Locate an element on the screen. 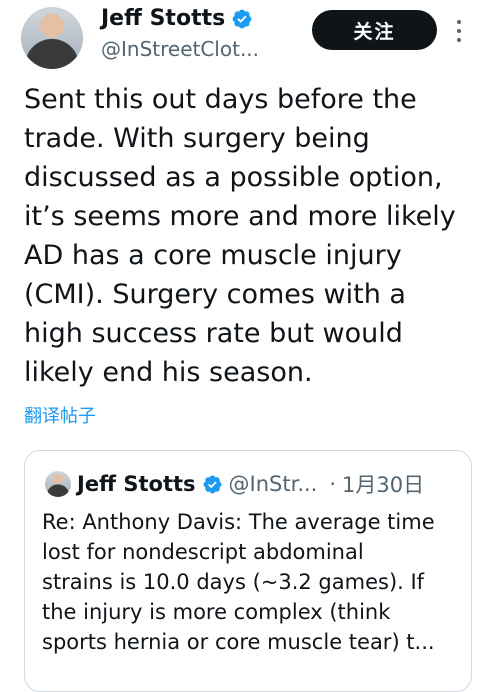 The width and height of the screenshot is (496, 692). author-name-row: Jeff Stotts is located at coordinates (177, 18).